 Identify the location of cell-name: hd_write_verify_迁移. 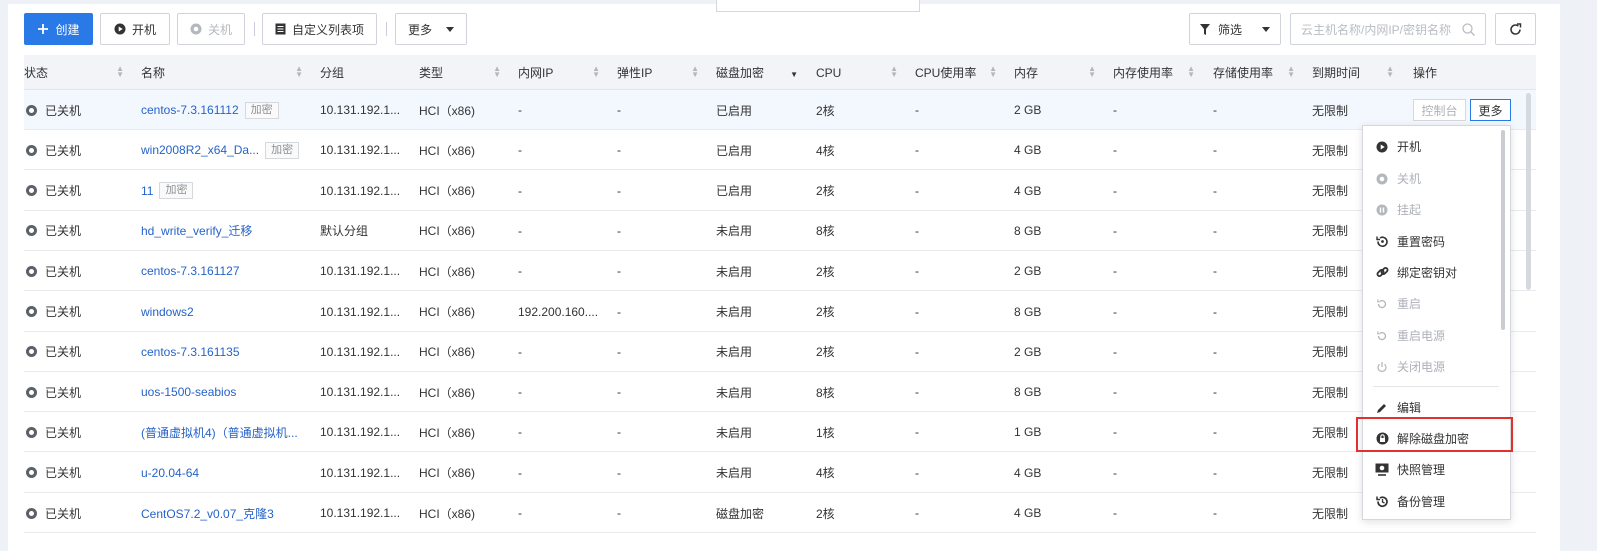
(227, 231).